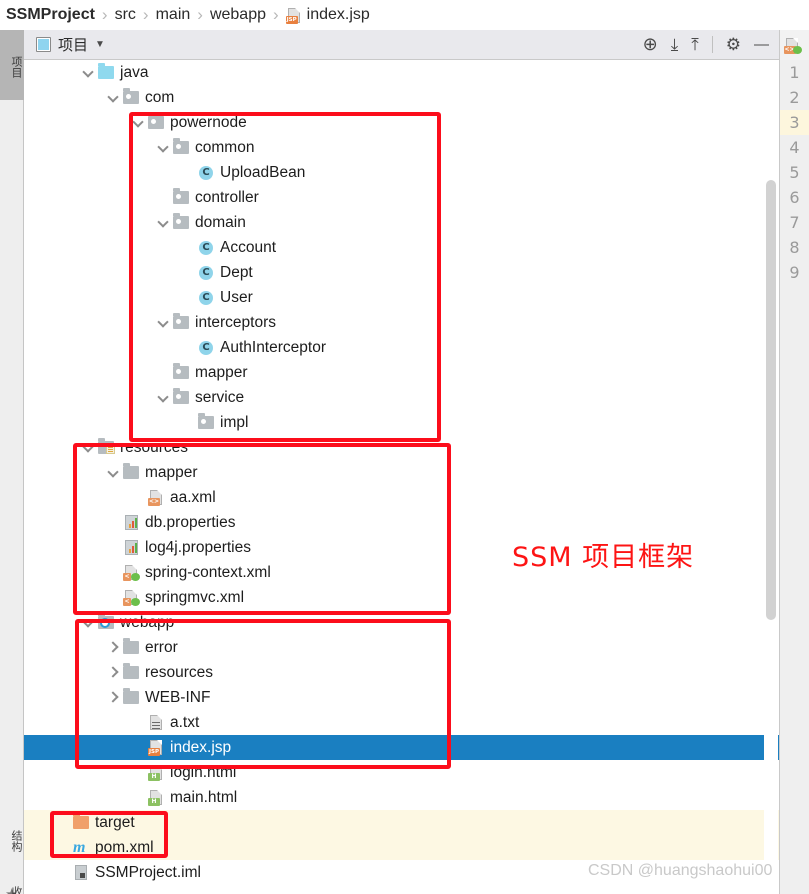 This screenshot has width=809, height=894. Describe the element at coordinates (401, 597) in the screenshot. I see `tree-row: < springmvc.xml` at that location.